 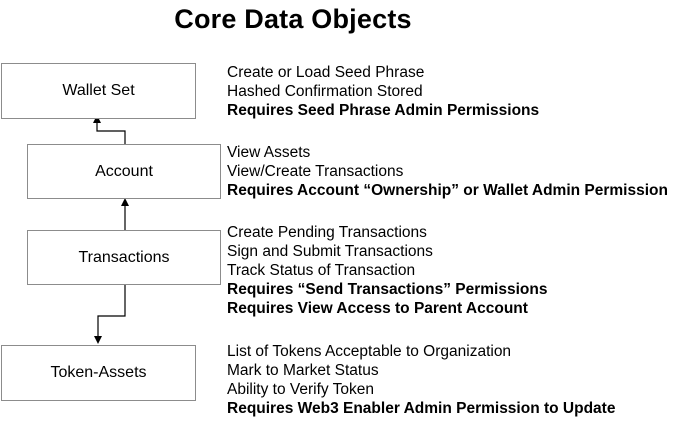 I want to click on arrow-account-to-wallet-set, so click(x=109, y=129).